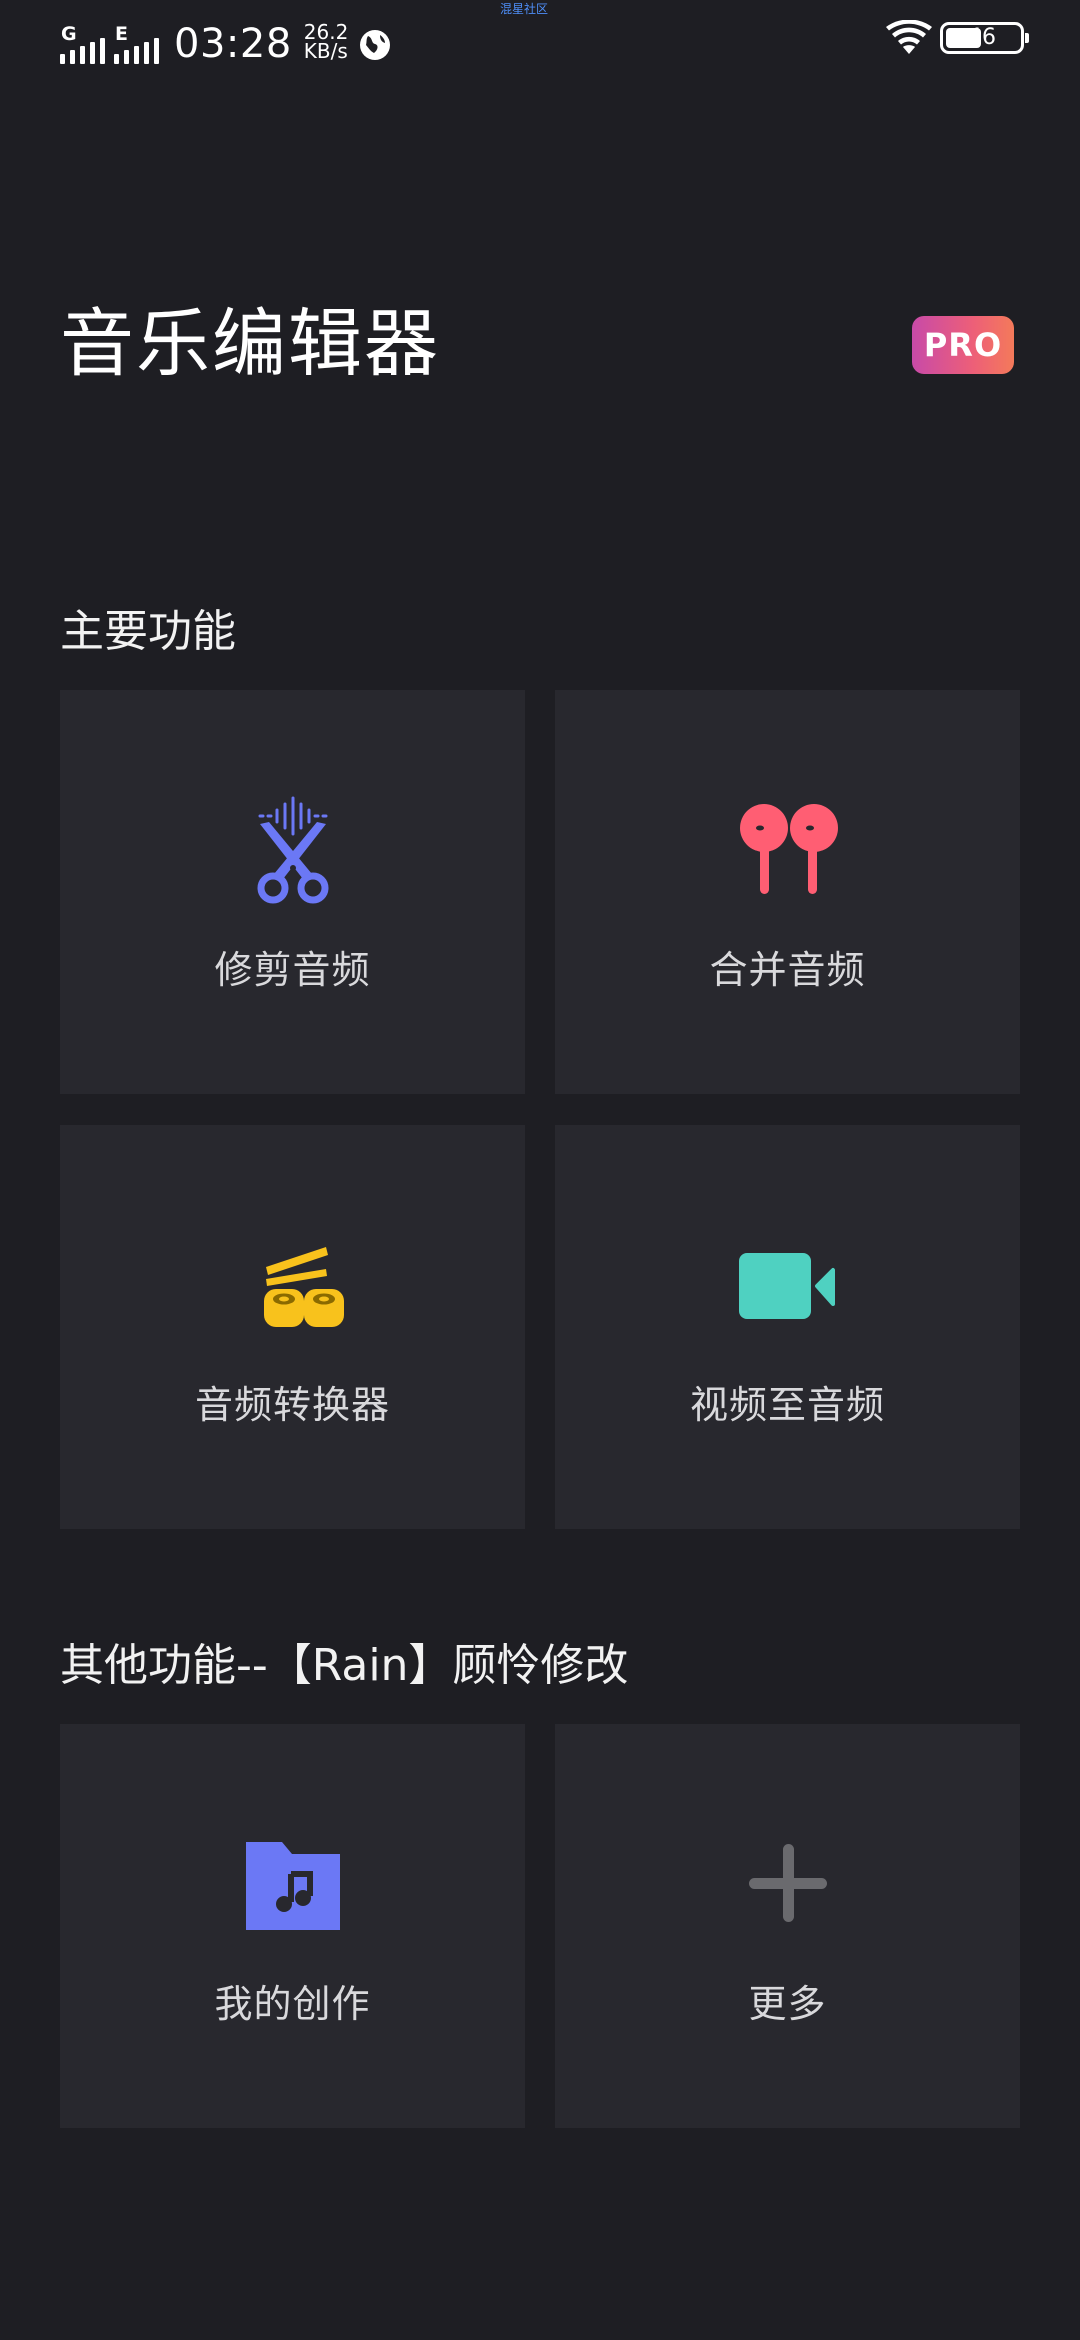  What do you see at coordinates (86, 44) in the screenshot?
I see `signal-icon-1: G` at bounding box center [86, 44].